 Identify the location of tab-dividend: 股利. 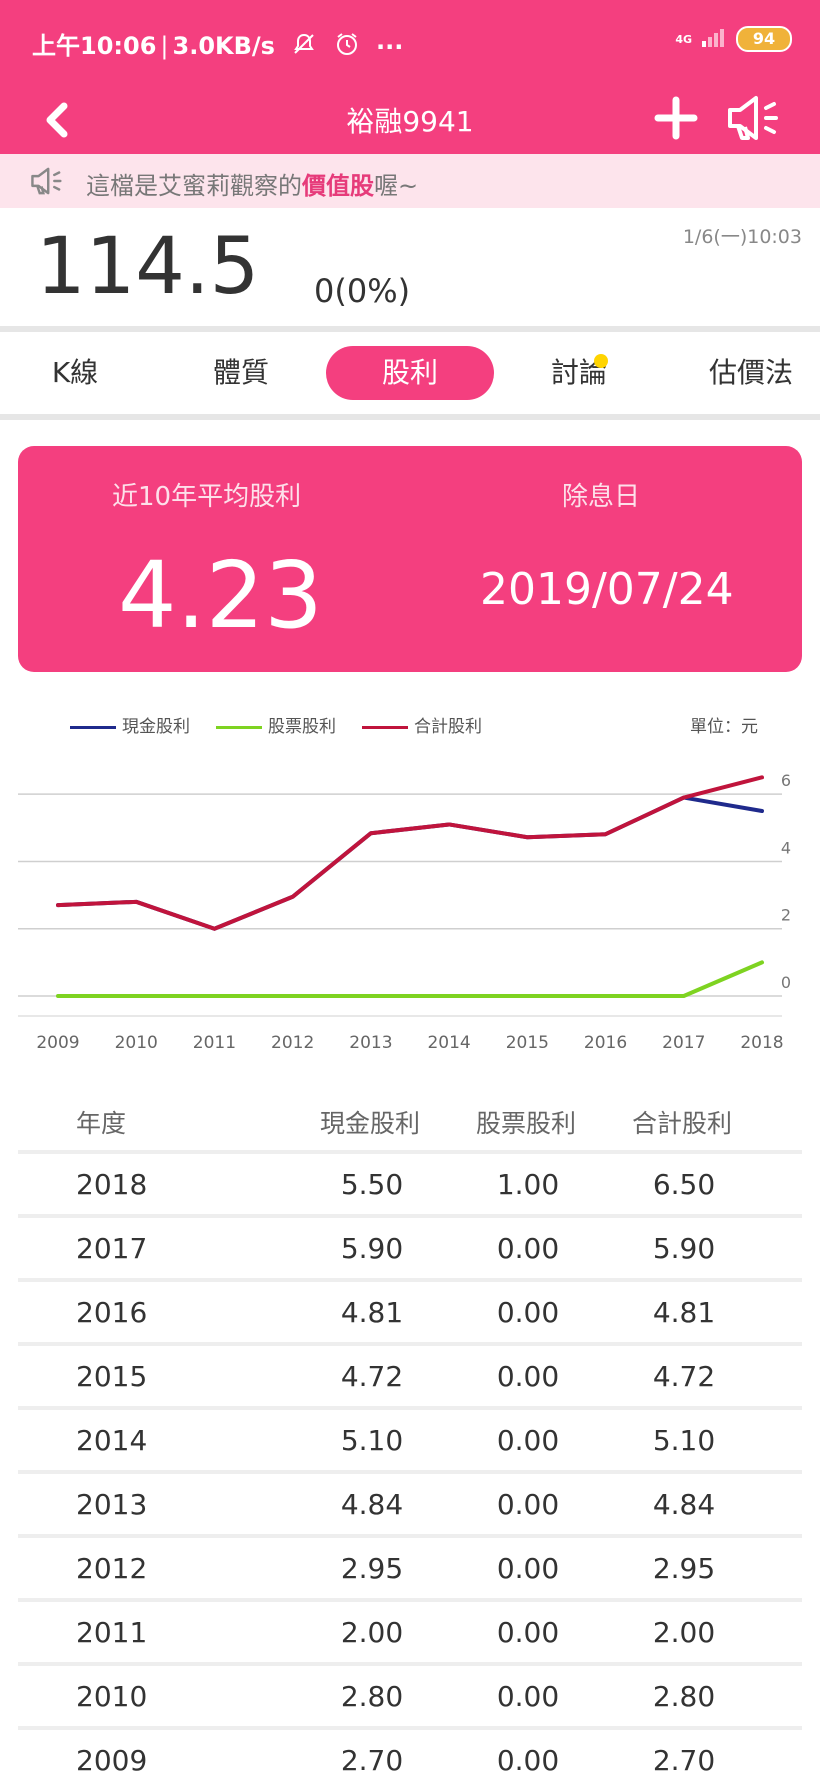
(410, 373).